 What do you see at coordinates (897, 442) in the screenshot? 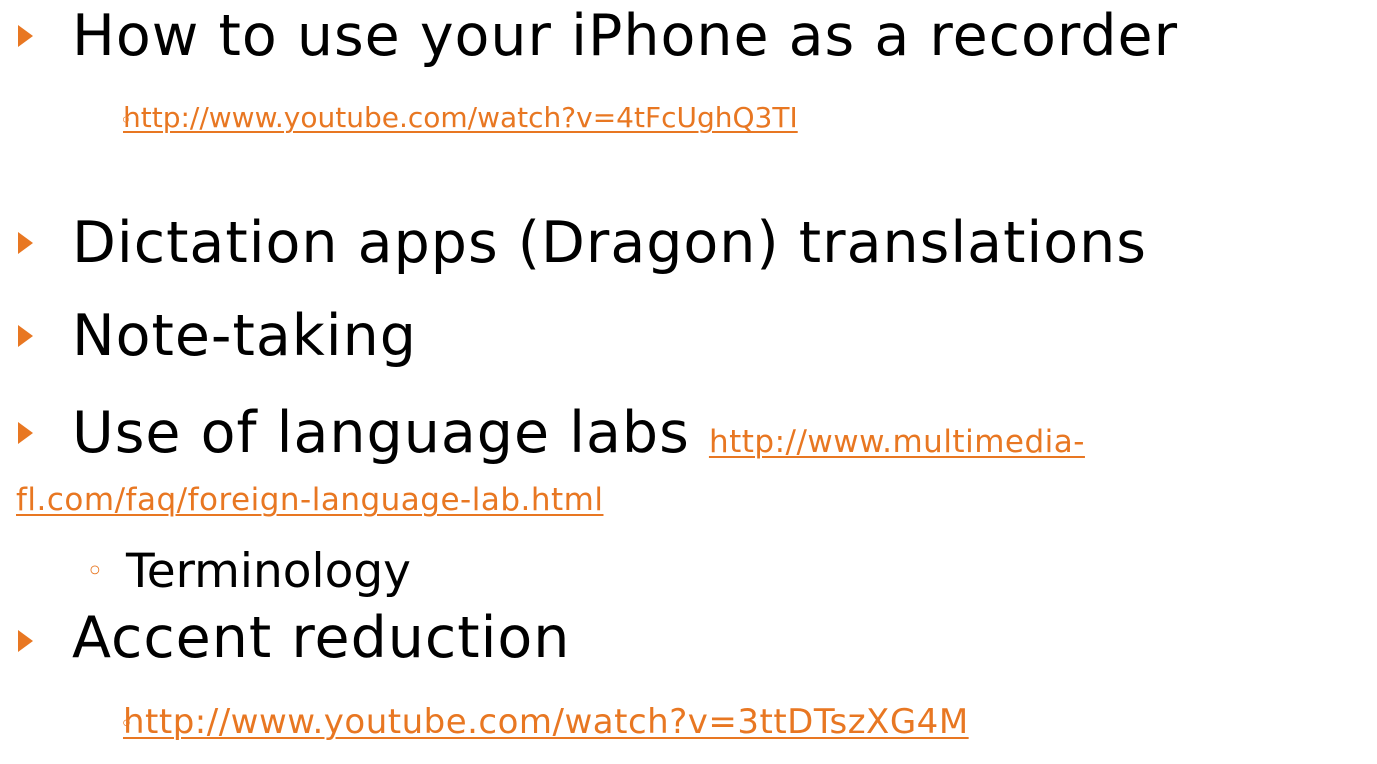
I see `multimedia-fl-link-part1: http://www.multimedia-` at bounding box center [897, 442].